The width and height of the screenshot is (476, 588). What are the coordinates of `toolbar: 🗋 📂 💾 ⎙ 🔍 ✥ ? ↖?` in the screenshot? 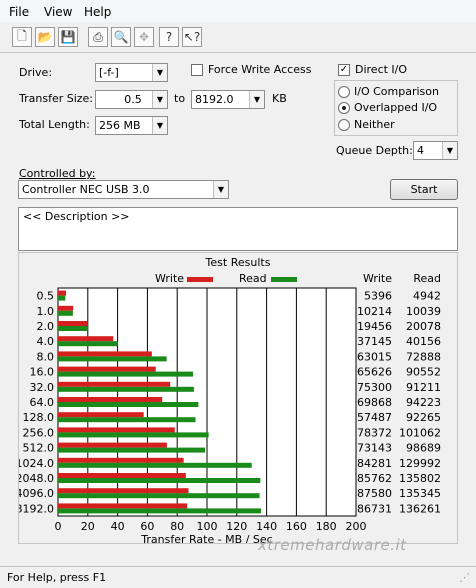 It's located at (238, 37).